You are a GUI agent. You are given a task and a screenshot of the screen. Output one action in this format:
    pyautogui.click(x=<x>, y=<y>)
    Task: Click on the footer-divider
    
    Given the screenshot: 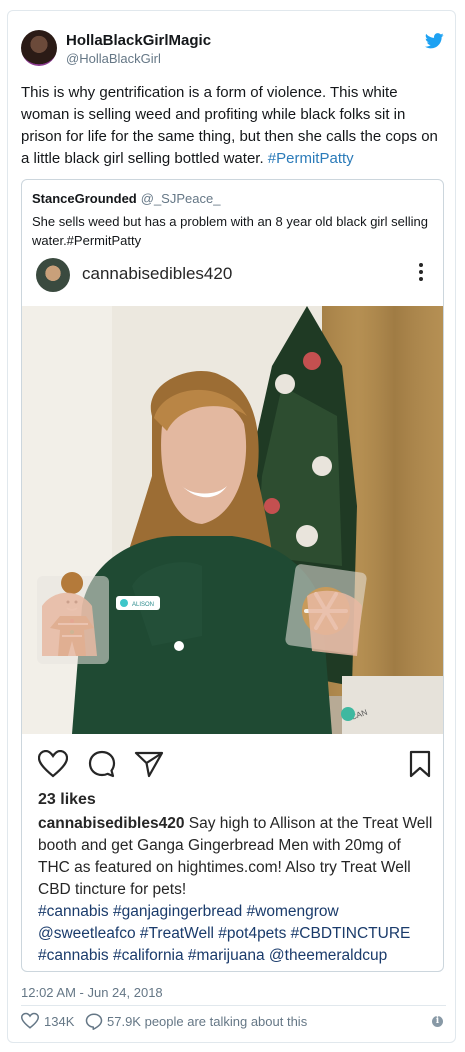 What is the action you would take?
    pyautogui.click(x=233, y=1005)
    